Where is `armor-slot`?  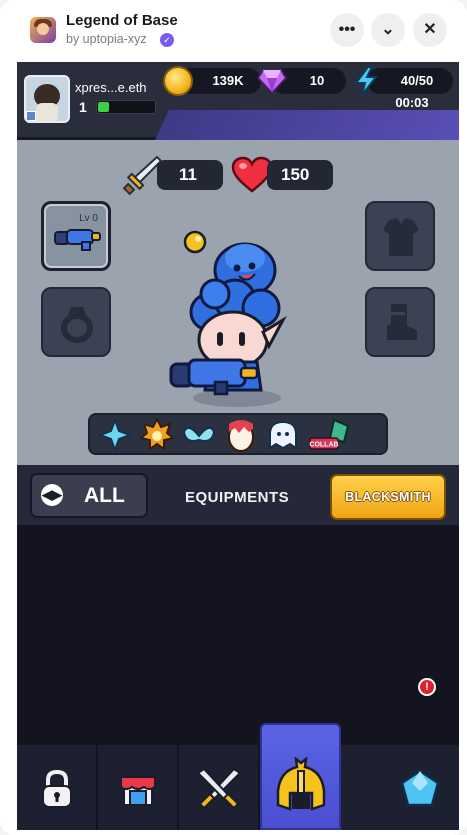
armor-slot is located at coordinates (400, 236).